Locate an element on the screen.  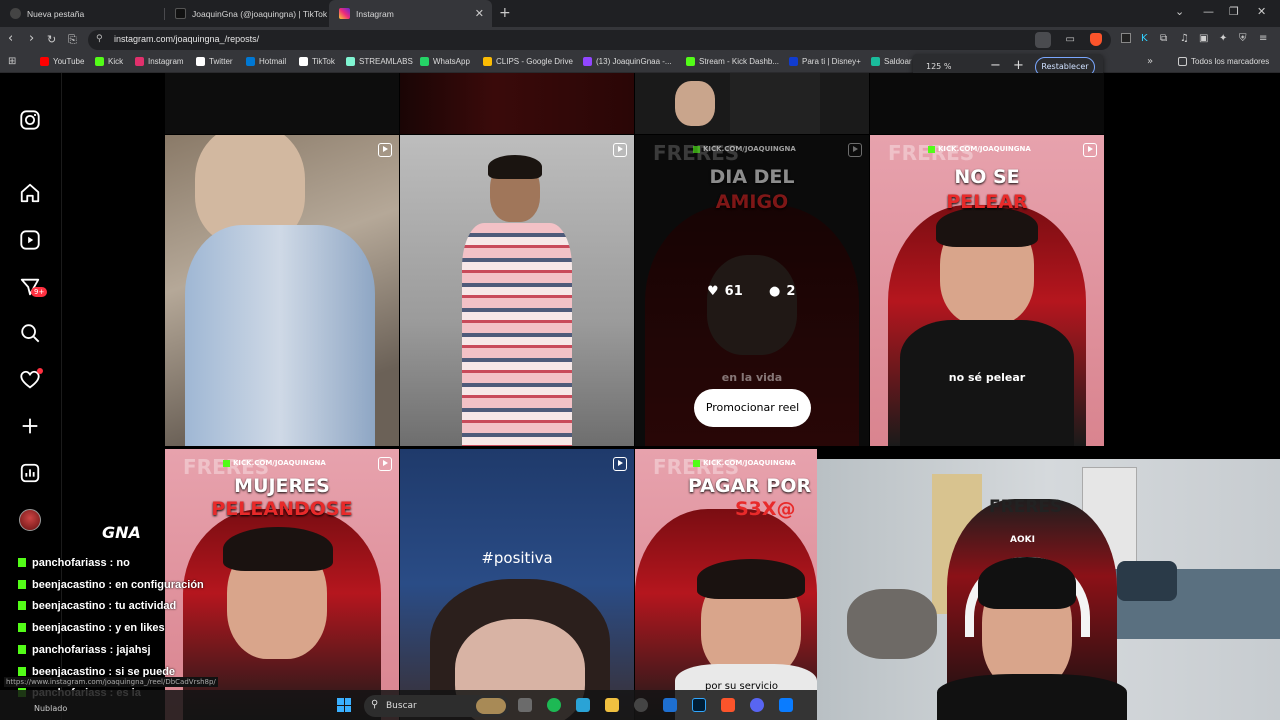
close-window-icon: ✕ is located at coordinates (1261, 11).